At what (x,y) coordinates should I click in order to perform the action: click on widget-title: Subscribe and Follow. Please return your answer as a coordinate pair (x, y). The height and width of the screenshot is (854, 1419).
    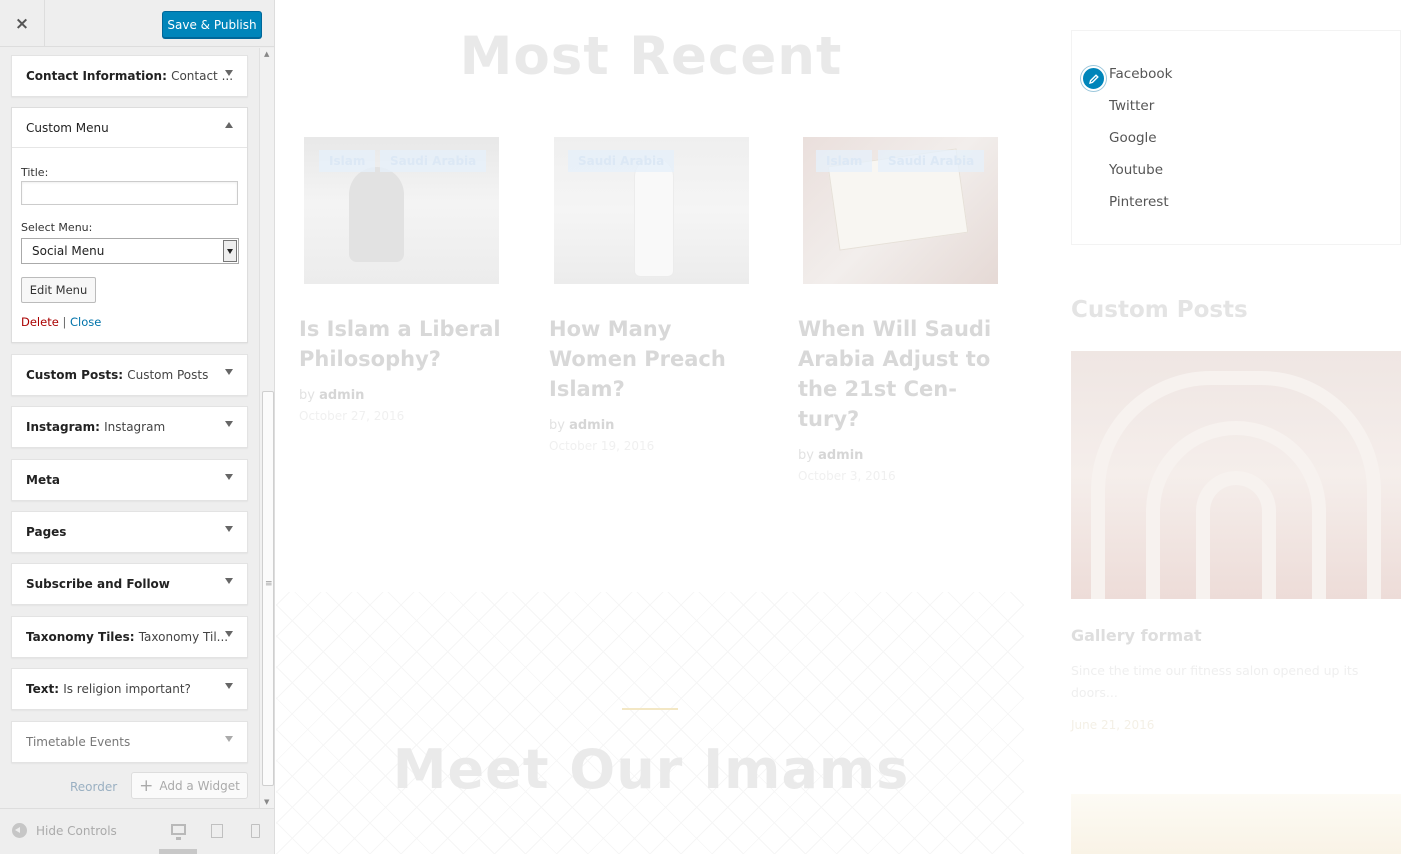
    Looking at the image, I should click on (98, 584).